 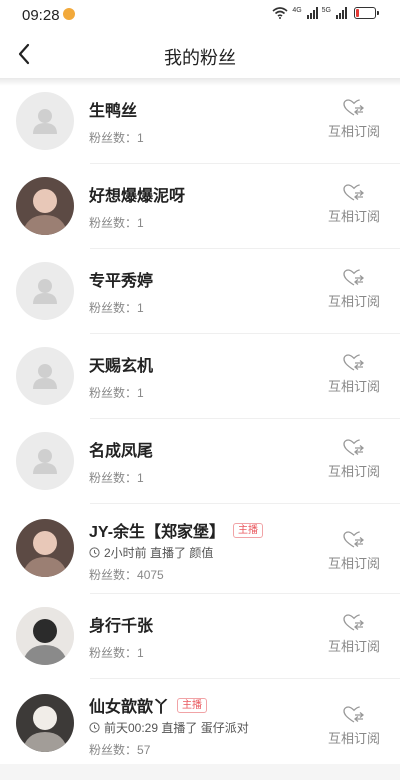 I want to click on name-row: 身行千张, so click(x=121, y=624).